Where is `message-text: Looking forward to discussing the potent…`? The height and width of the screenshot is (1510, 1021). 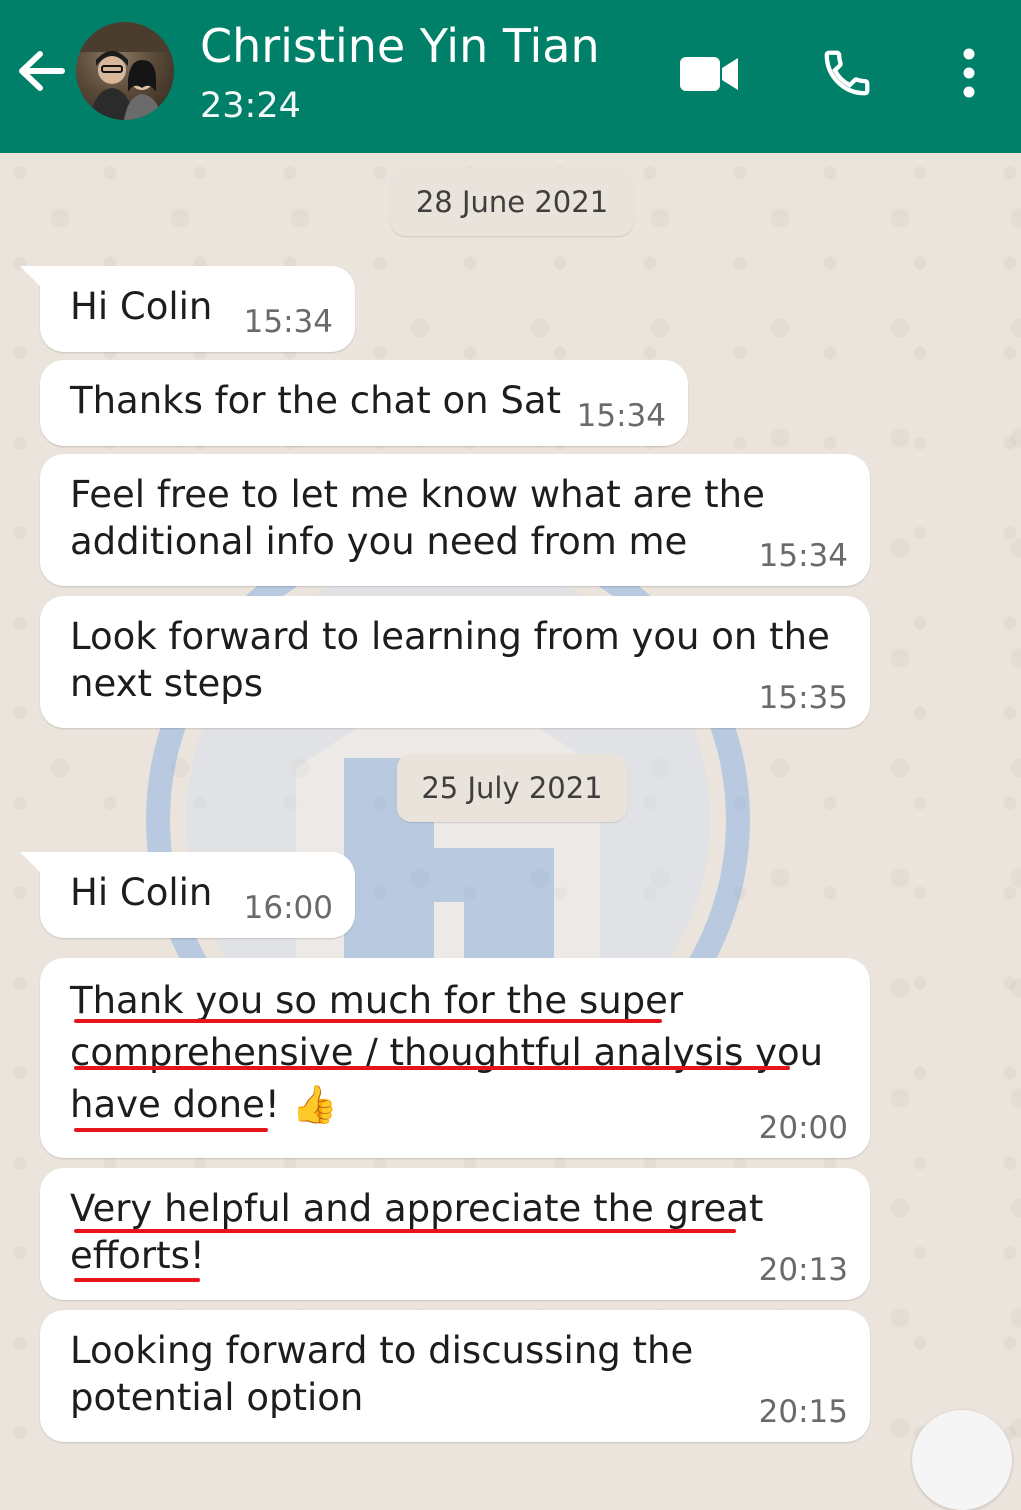 message-text: Looking forward to discussing the potent… is located at coordinates (382, 1374).